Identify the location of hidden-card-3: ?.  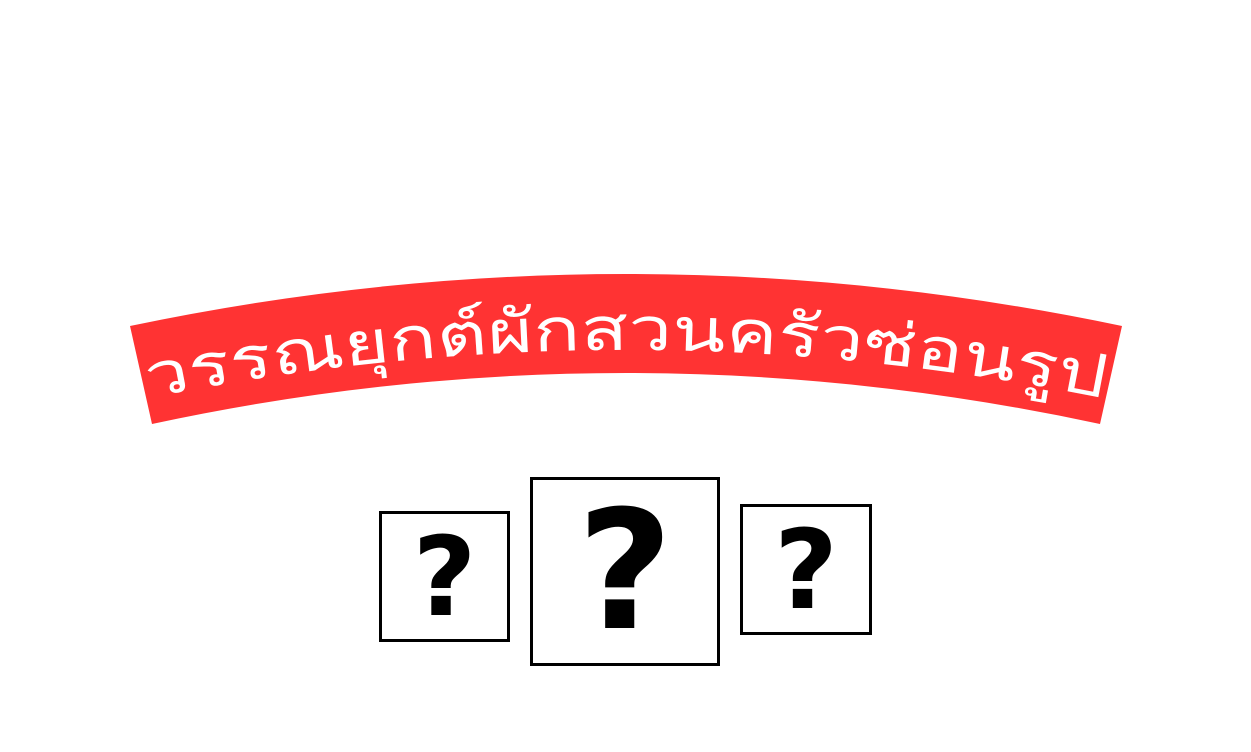
(806, 569).